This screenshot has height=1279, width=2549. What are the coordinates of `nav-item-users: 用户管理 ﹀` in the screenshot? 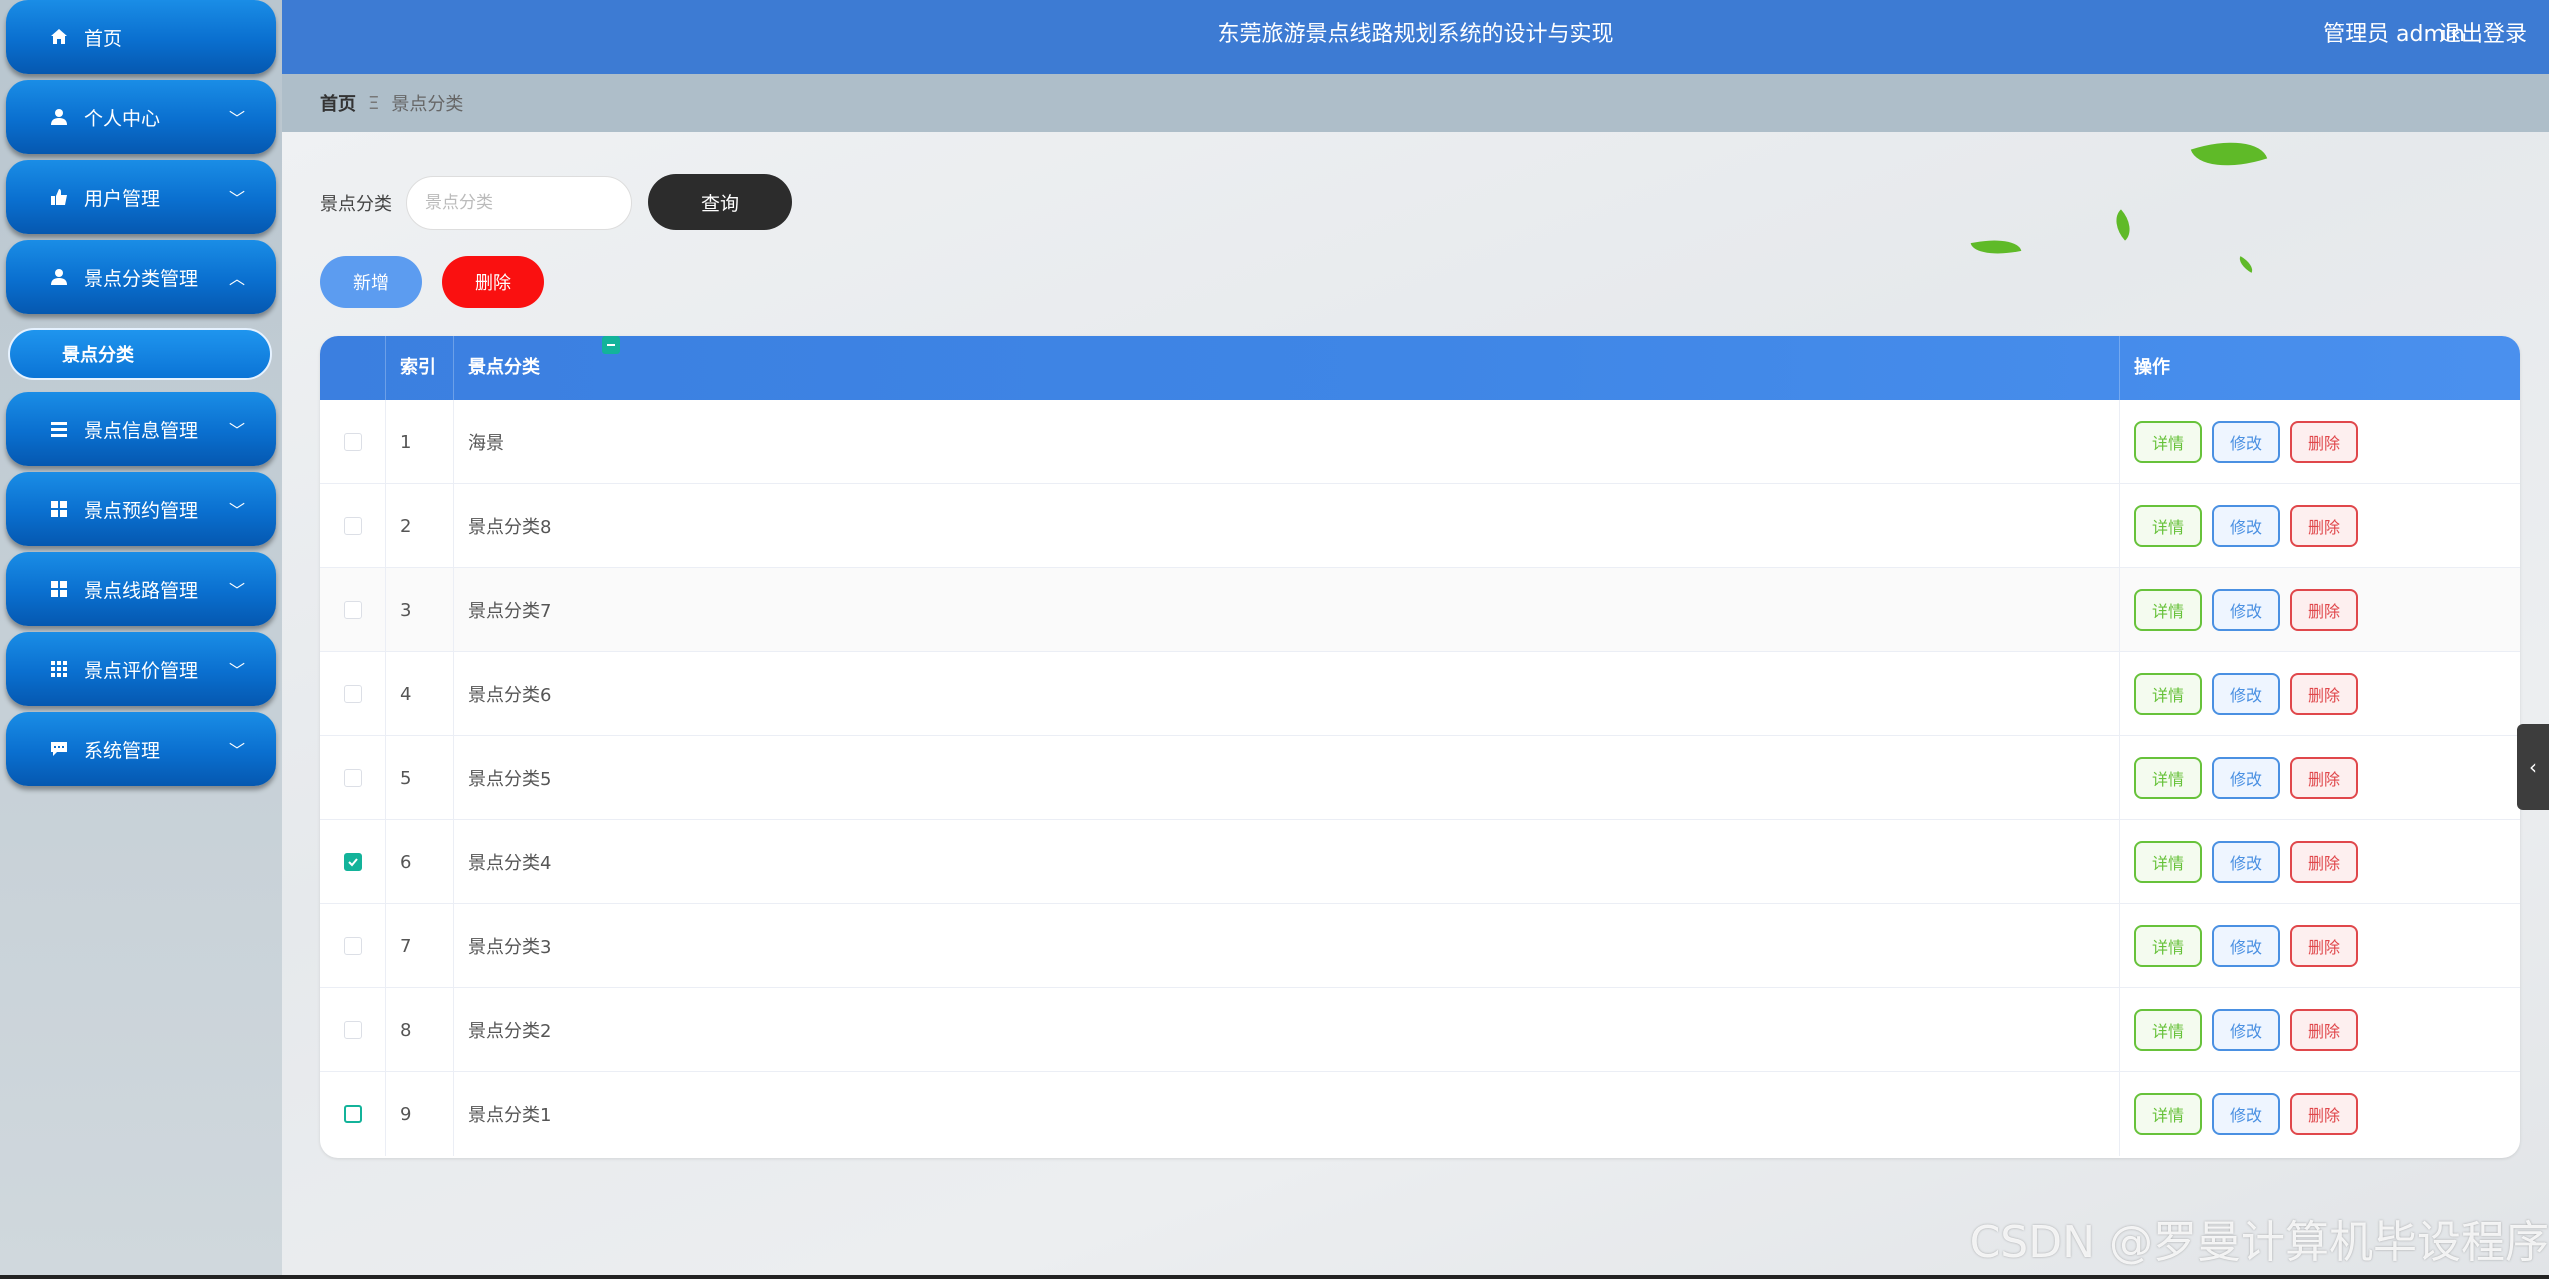 It's located at (141, 197).